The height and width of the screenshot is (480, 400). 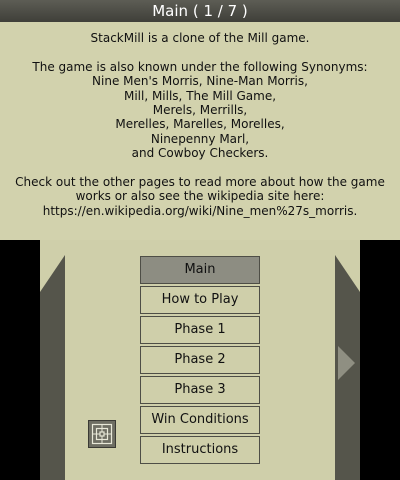 What do you see at coordinates (346, 363) in the screenshot?
I see `right-arrow-icon` at bounding box center [346, 363].